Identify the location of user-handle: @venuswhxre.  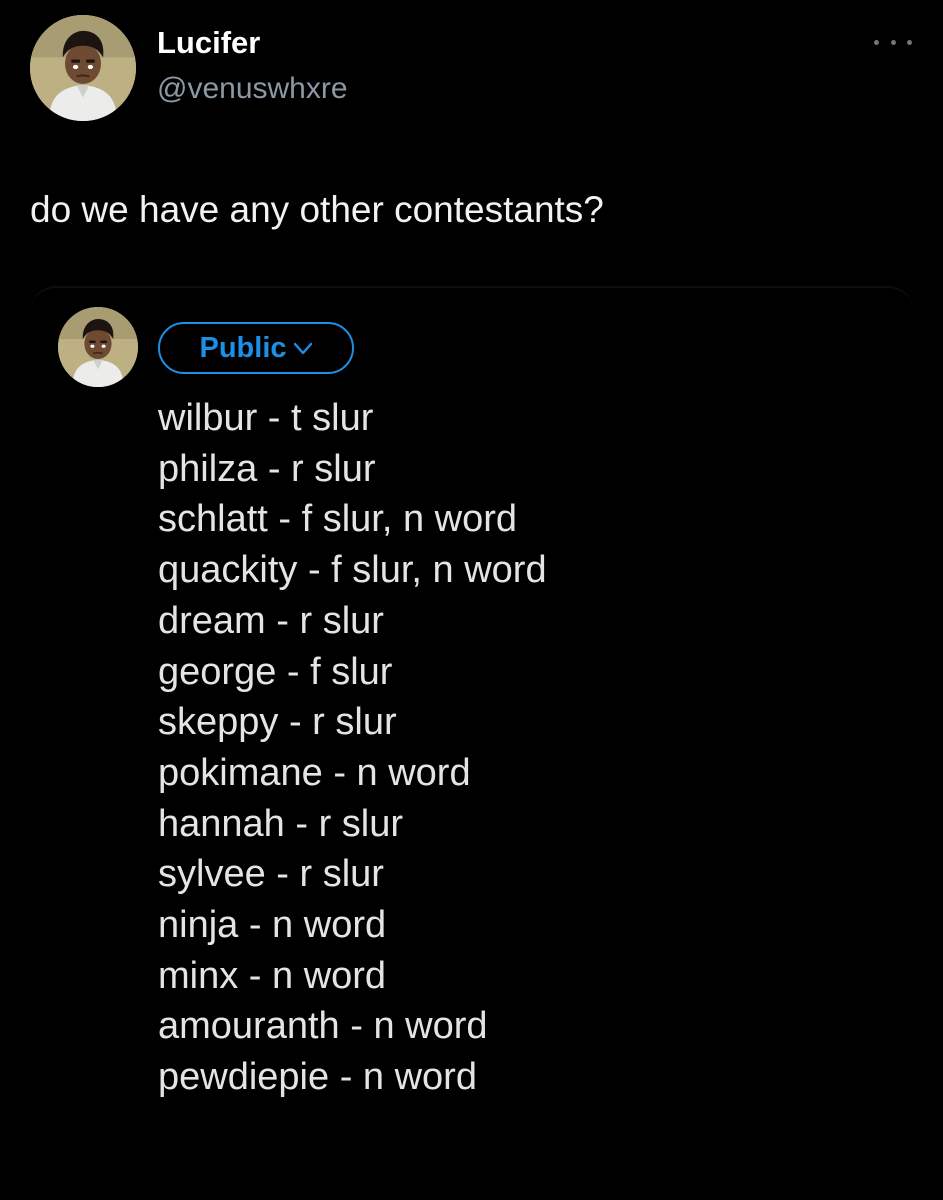
(252, 89).